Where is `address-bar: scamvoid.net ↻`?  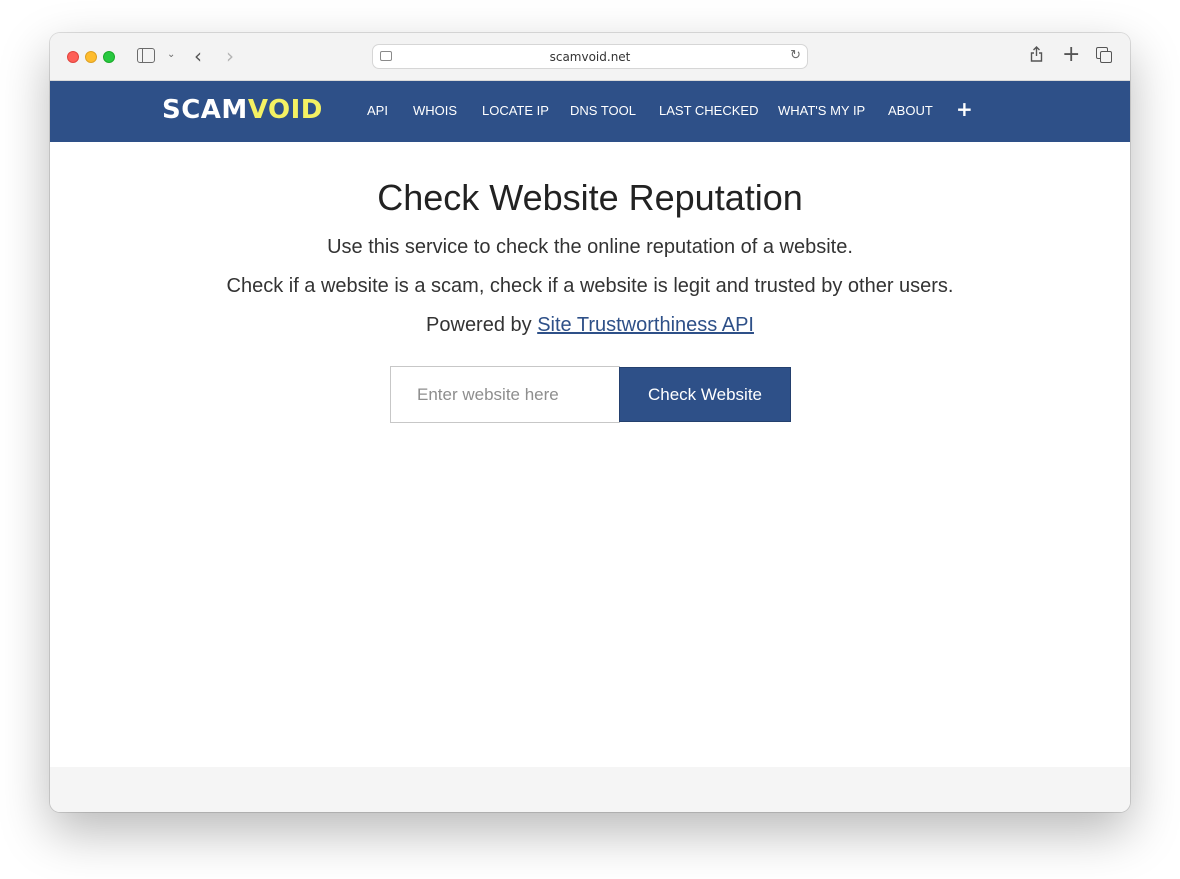
address-bar: scamvoid.net ↻ is located at coordinates (590, 56).